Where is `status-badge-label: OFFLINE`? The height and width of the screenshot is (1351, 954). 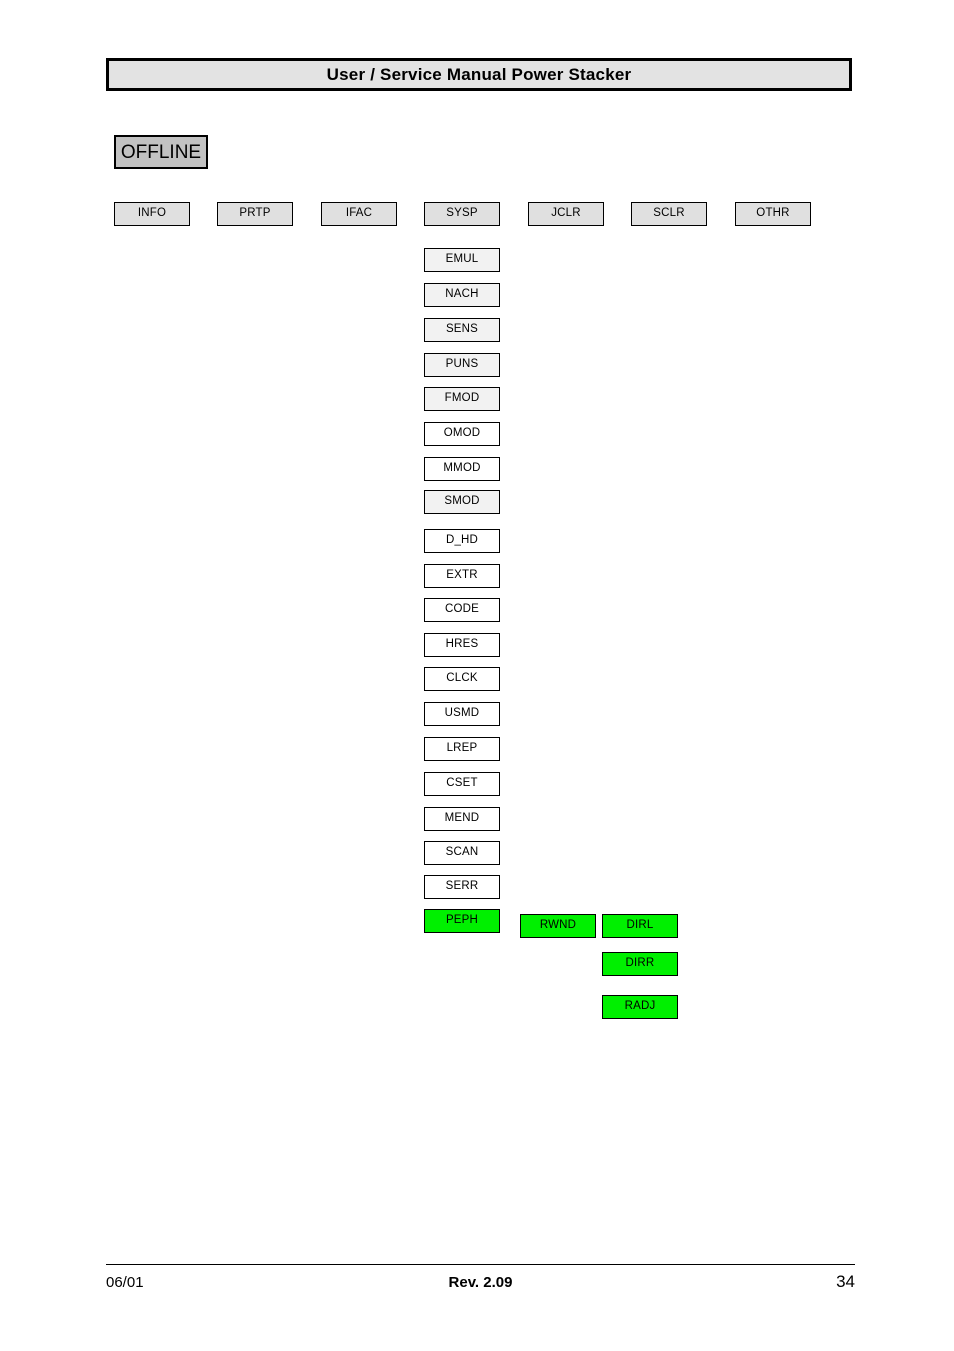
status-badge-label: OFFLINE is located at coordinates (161, 152).